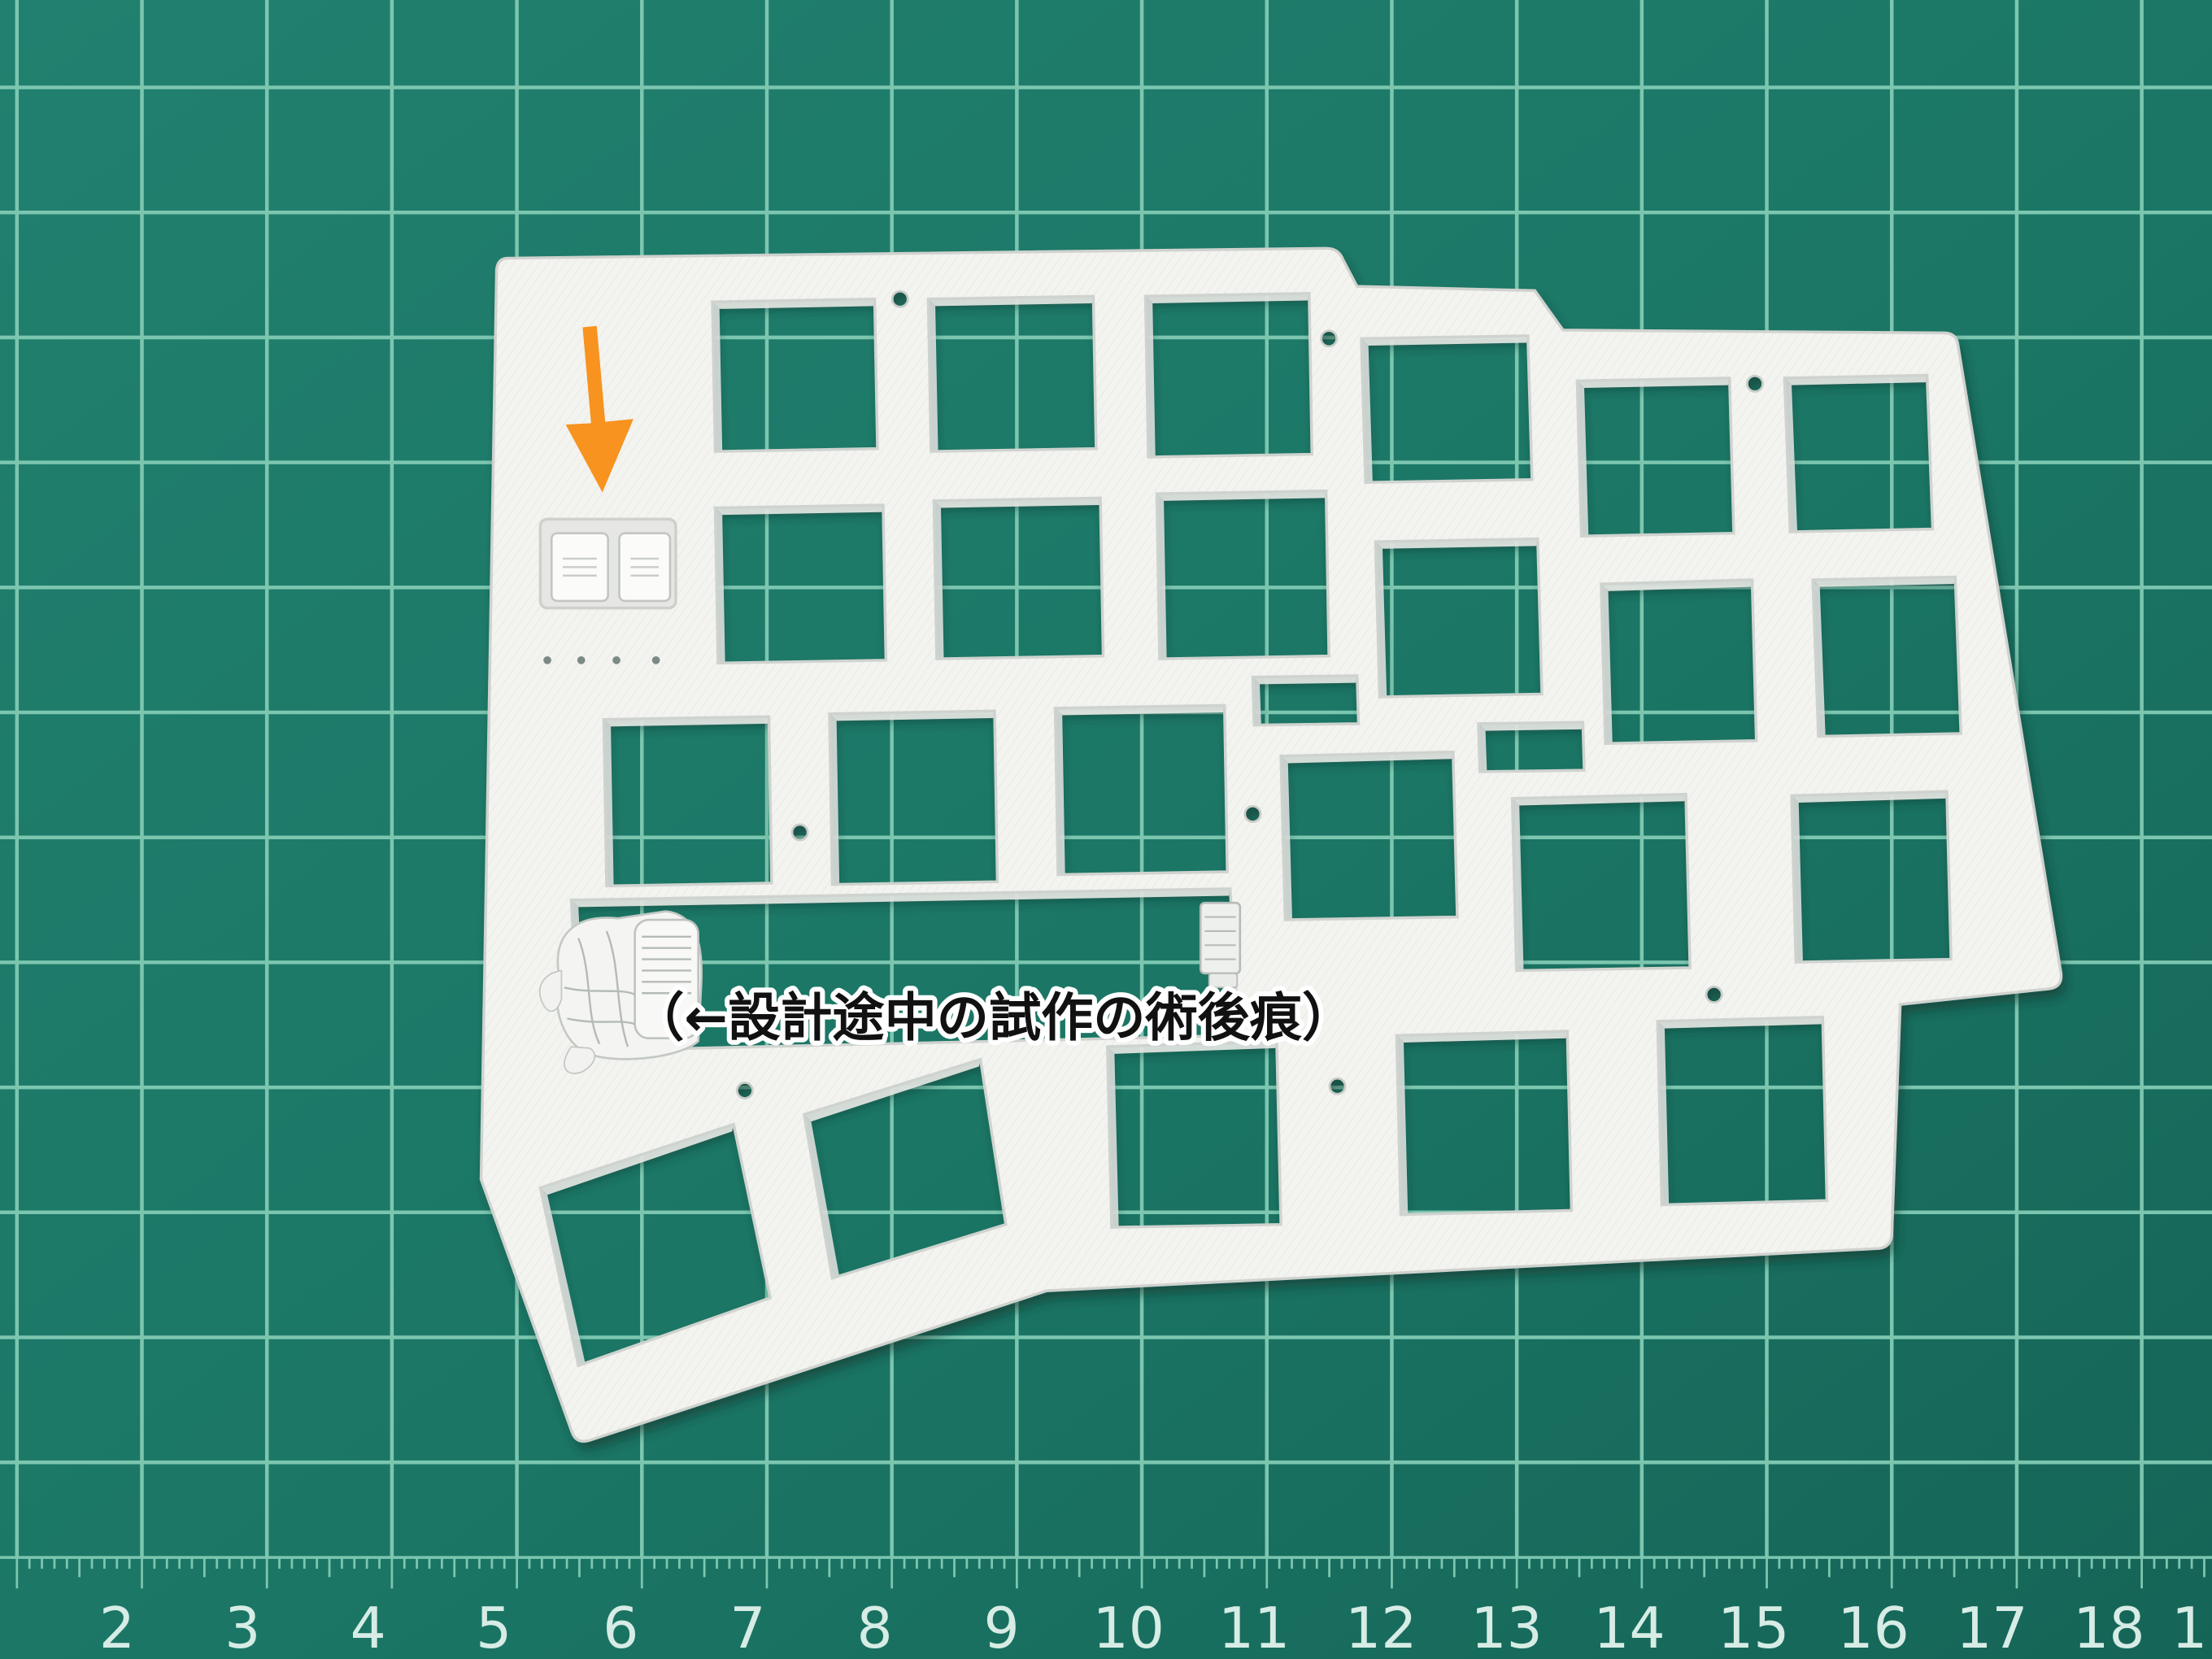 The image size is (2212, 1659). I want to click on ruler-label: 10, so click(1129, 1627).